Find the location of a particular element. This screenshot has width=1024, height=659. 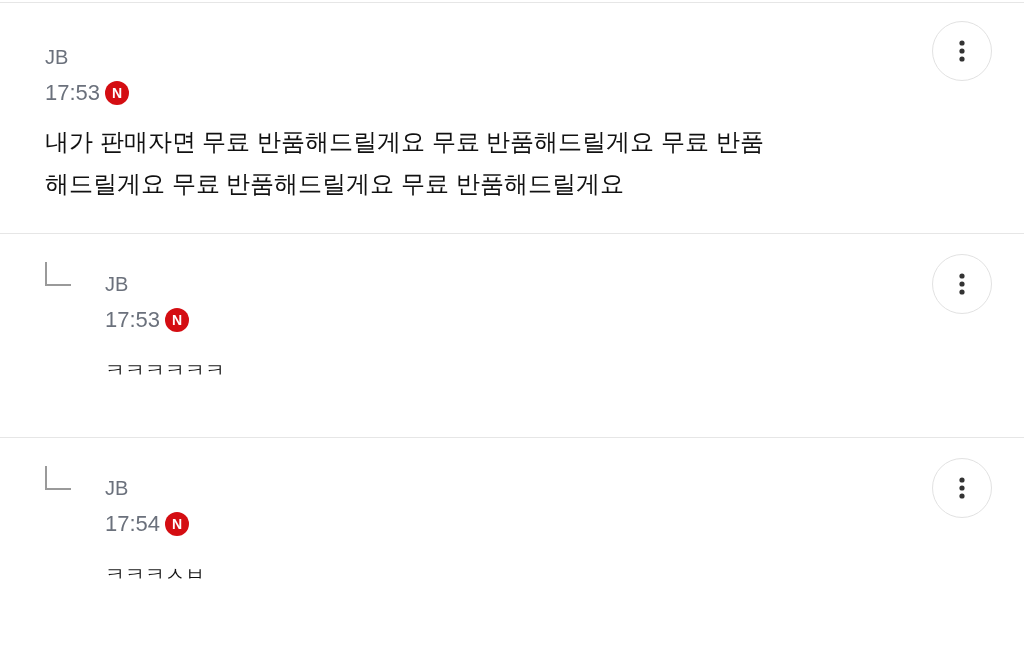

comment-text: ㅋㅋㅋㅋㅋㅋ is located at coordinates (165, 370).